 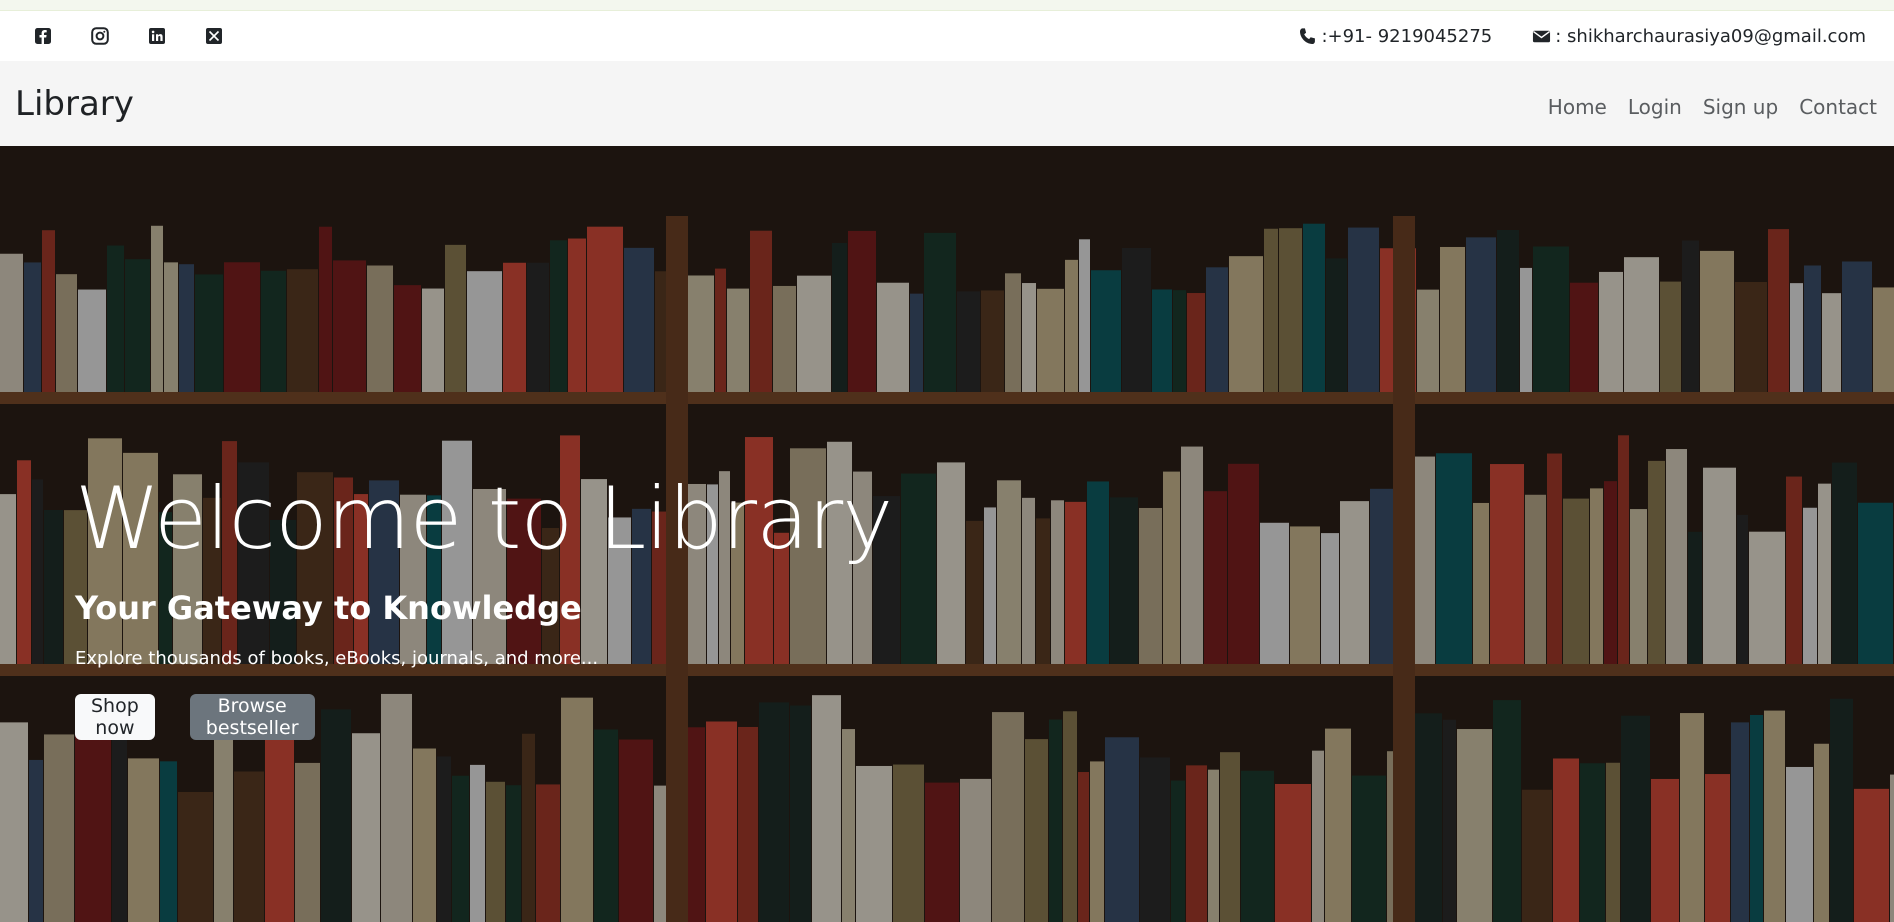 I want to click on main-navbar: Library Home Login Sign up Contact, so click(x=947, y=103).